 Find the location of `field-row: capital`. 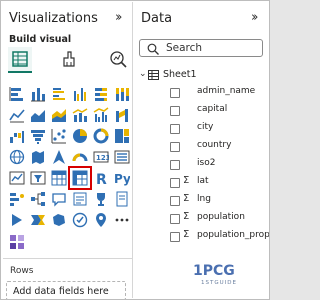

field-row: capital is located at coordinates (216, 111).